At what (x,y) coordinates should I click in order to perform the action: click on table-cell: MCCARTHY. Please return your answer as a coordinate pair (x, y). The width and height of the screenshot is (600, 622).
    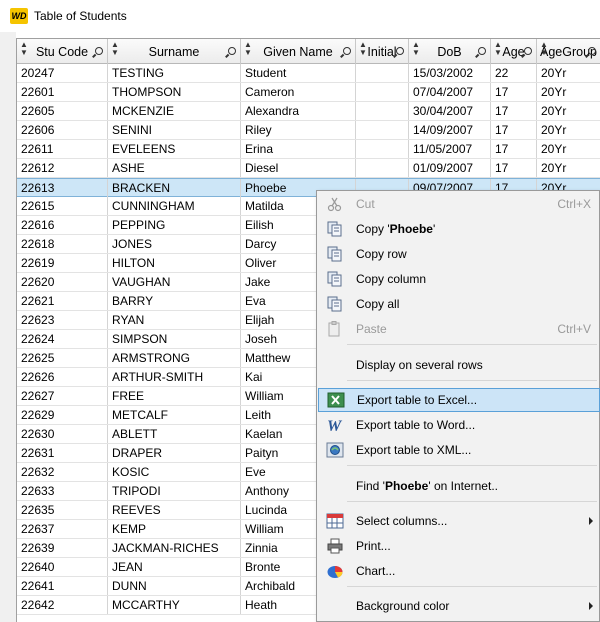
    Looking at the image, I should click on (174, 605).